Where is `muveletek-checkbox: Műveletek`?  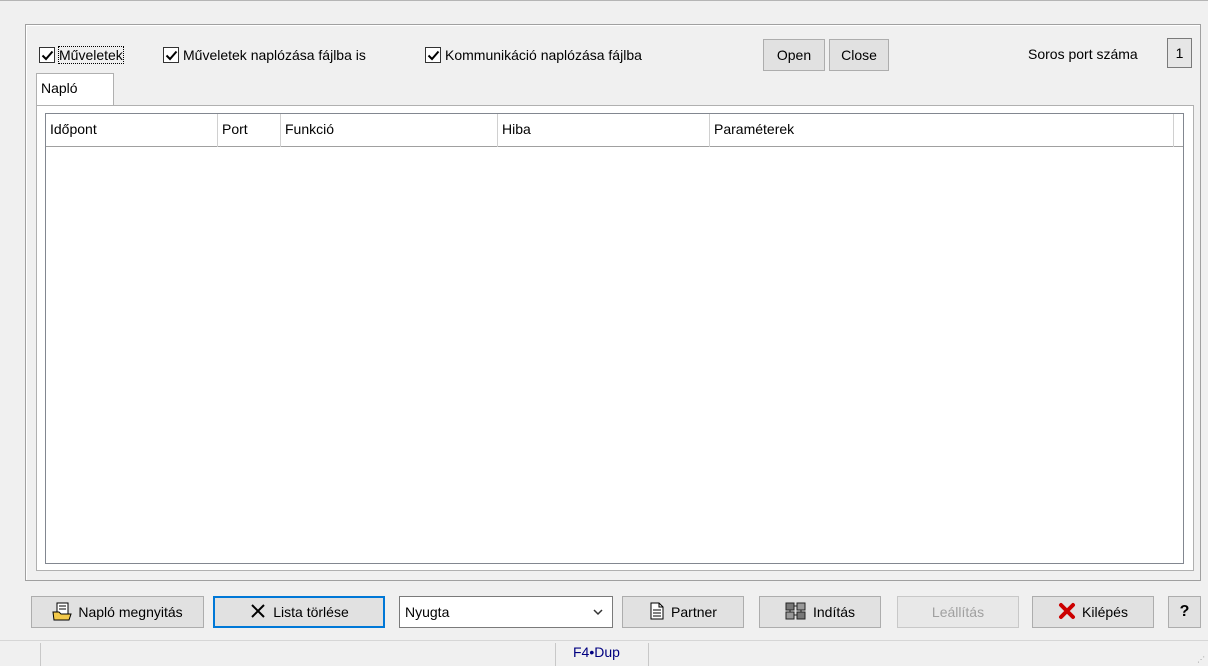 muveletek-checkbox: Műveletek is located at coordinates (81, 55).